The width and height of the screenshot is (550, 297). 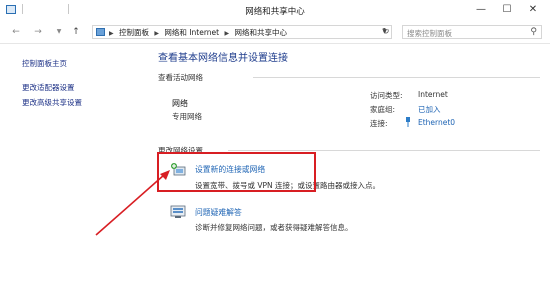 What do you see at coordinates (236, 172) in the screenshot?
I see `highlight-box` at bounding box center [236, 172].